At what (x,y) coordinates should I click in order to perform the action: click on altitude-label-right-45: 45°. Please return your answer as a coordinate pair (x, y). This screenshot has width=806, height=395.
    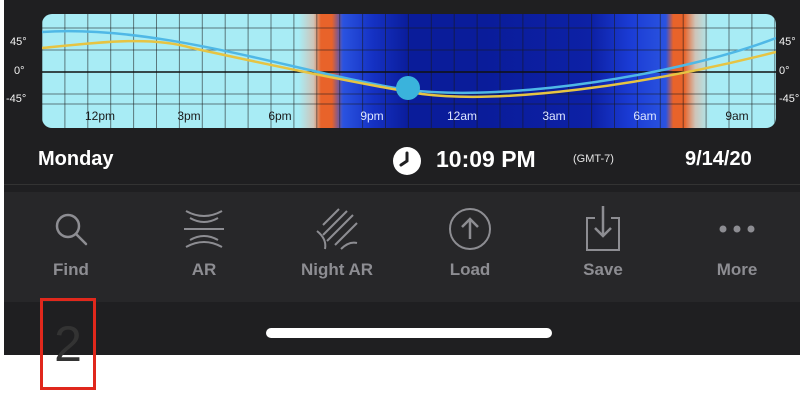
    Looking at the image, I should click on (787, 42).